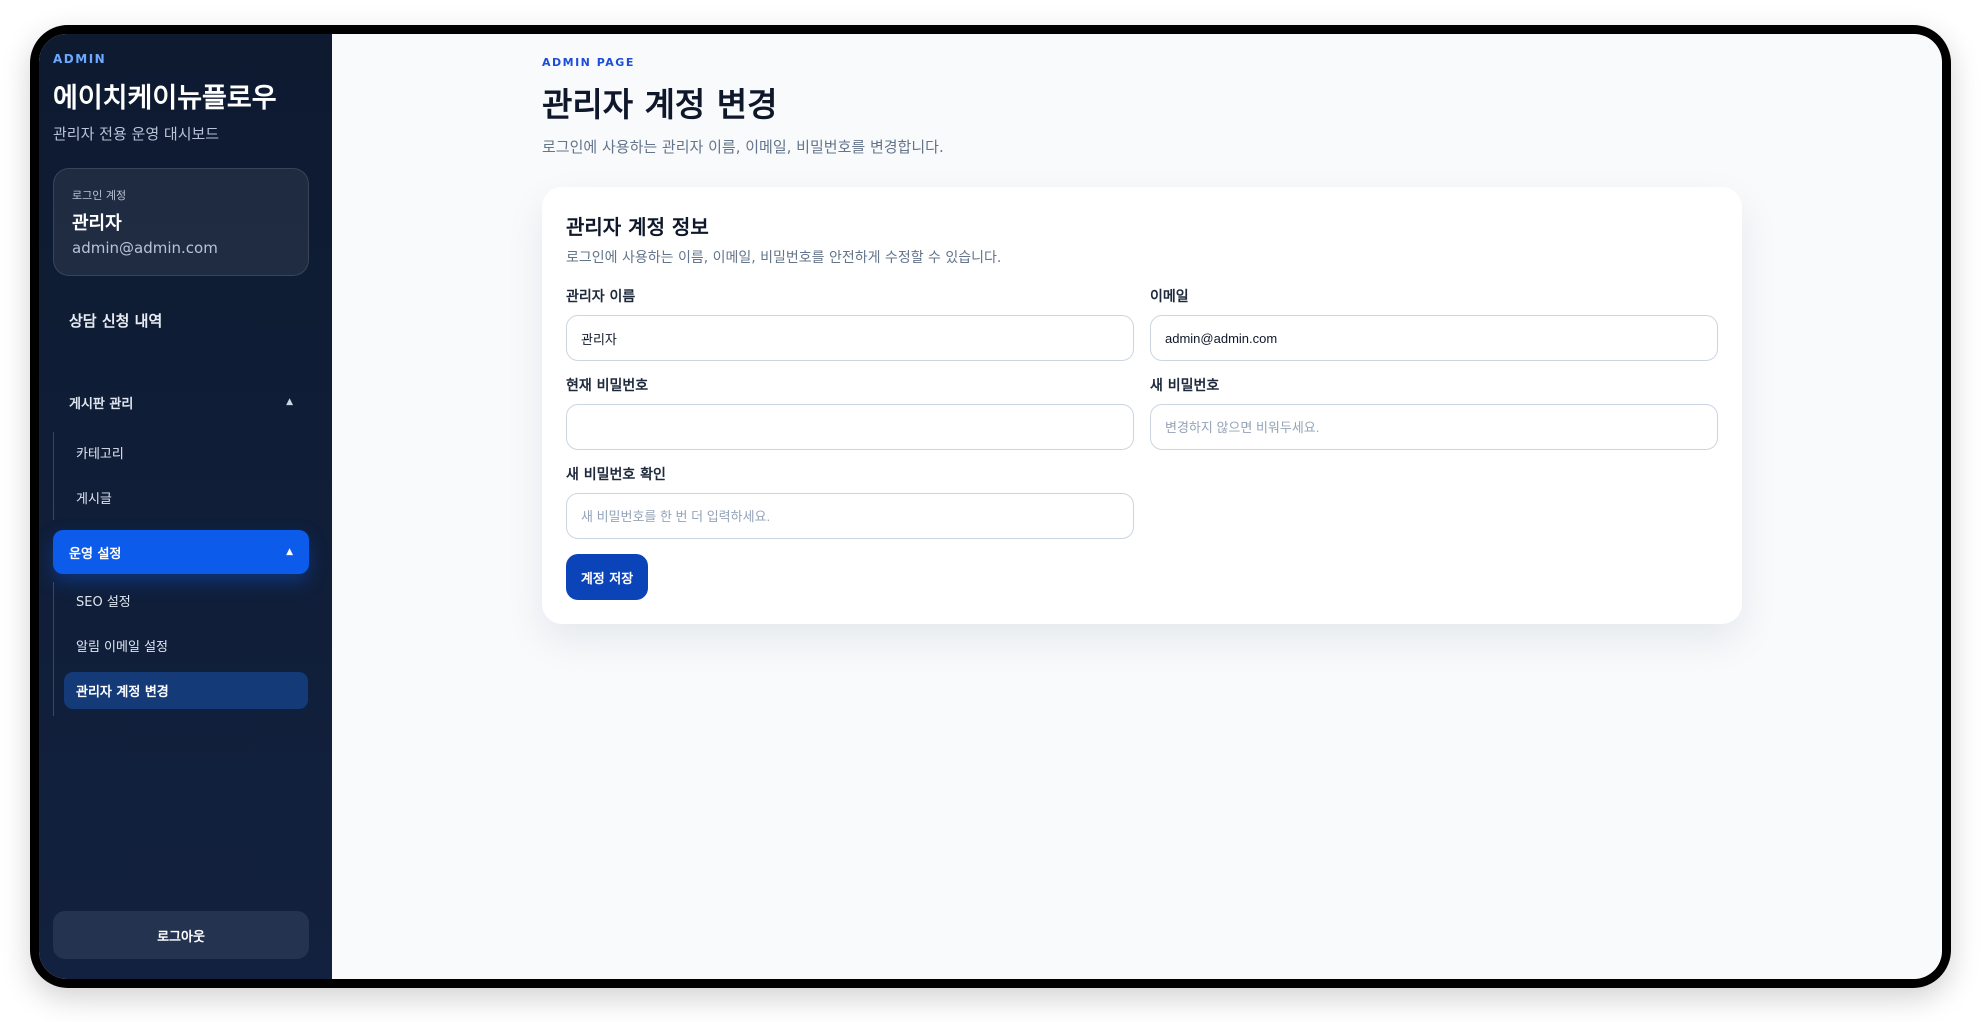  I want to click on confirm-password-label: 새 비밀번호 확인, so click(616, 475).